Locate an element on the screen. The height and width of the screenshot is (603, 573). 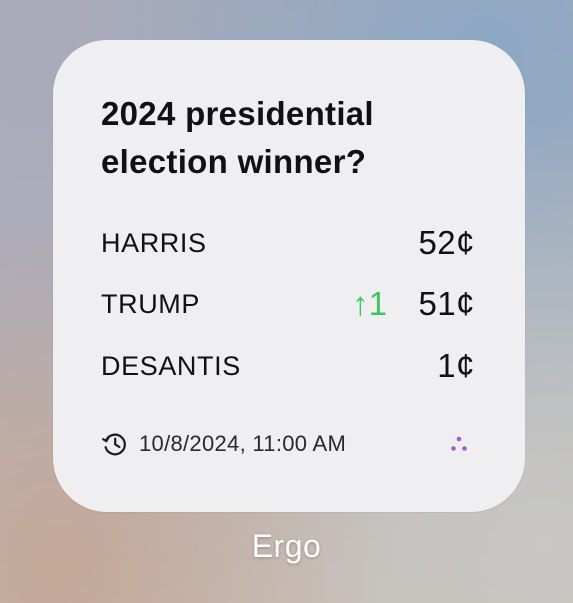
candidate-price: 51¢ is located at coordinates (446, 303).